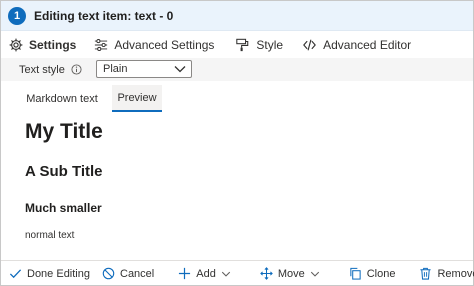 This screenshot has width=474, height=286. I want to click on preview-heading-3: Much smaller, so click(63, 208).